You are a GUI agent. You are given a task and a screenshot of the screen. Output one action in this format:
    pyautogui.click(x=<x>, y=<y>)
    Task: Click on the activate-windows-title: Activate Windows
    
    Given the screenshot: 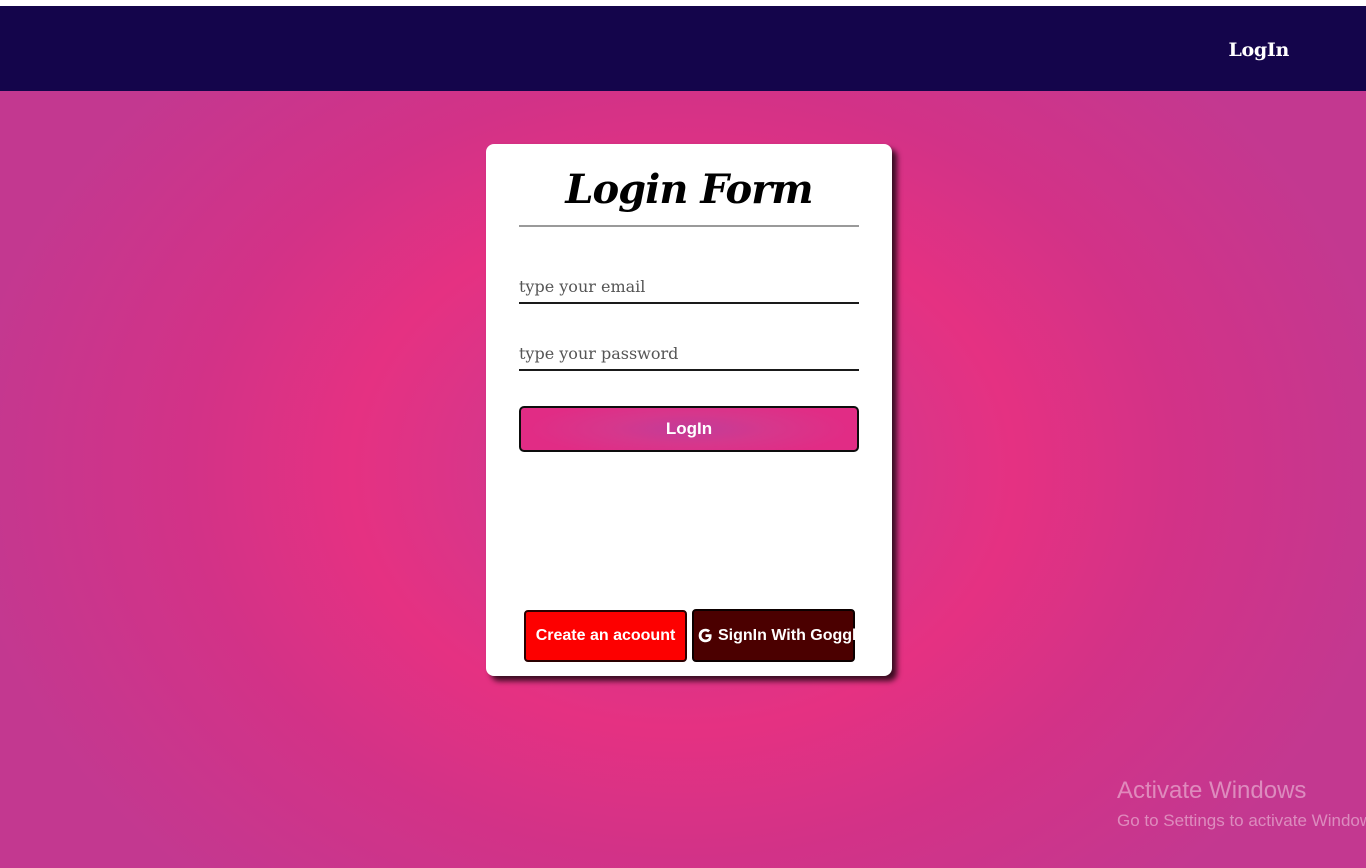 What is the action you would take?
    pyautogui.click(x=1212, y=790)
    